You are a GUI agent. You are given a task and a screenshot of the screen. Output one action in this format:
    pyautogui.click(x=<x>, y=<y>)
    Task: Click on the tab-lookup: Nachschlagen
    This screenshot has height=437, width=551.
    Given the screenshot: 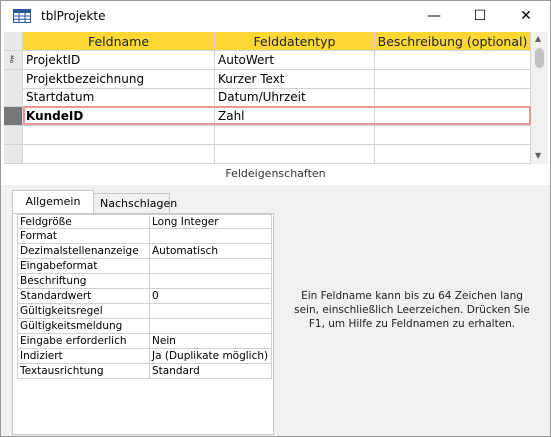 What is the action you would take?
    pyautogui.click(x=135, y=203)
    